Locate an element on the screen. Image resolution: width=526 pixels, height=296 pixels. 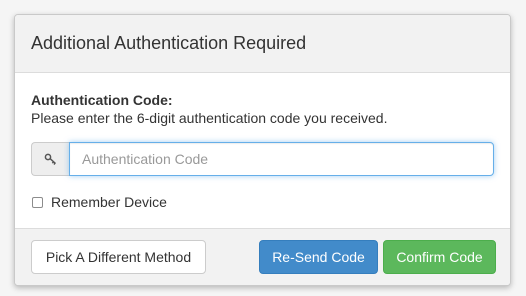
modal-title: Additional Authentication Required is located at coordinates (169, 43).